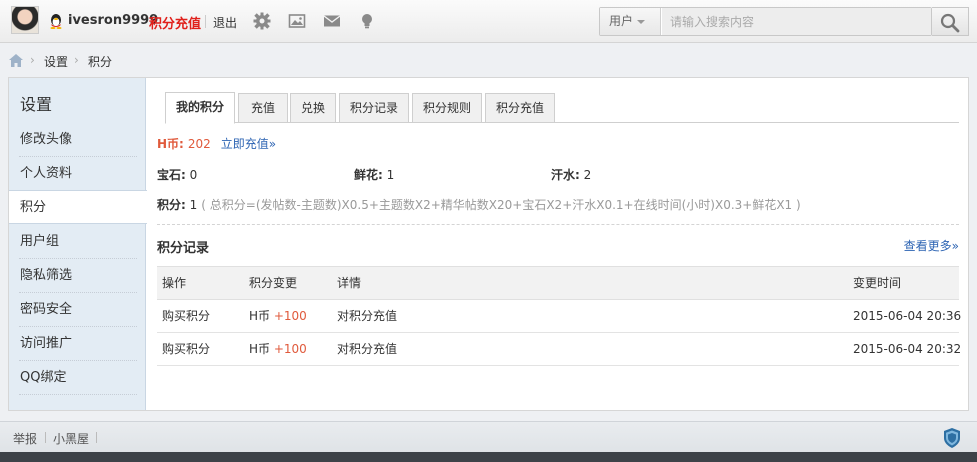 The width and height of the screenshot is (977, 462). I want to click on search-box: 用户, so click(765, 21).